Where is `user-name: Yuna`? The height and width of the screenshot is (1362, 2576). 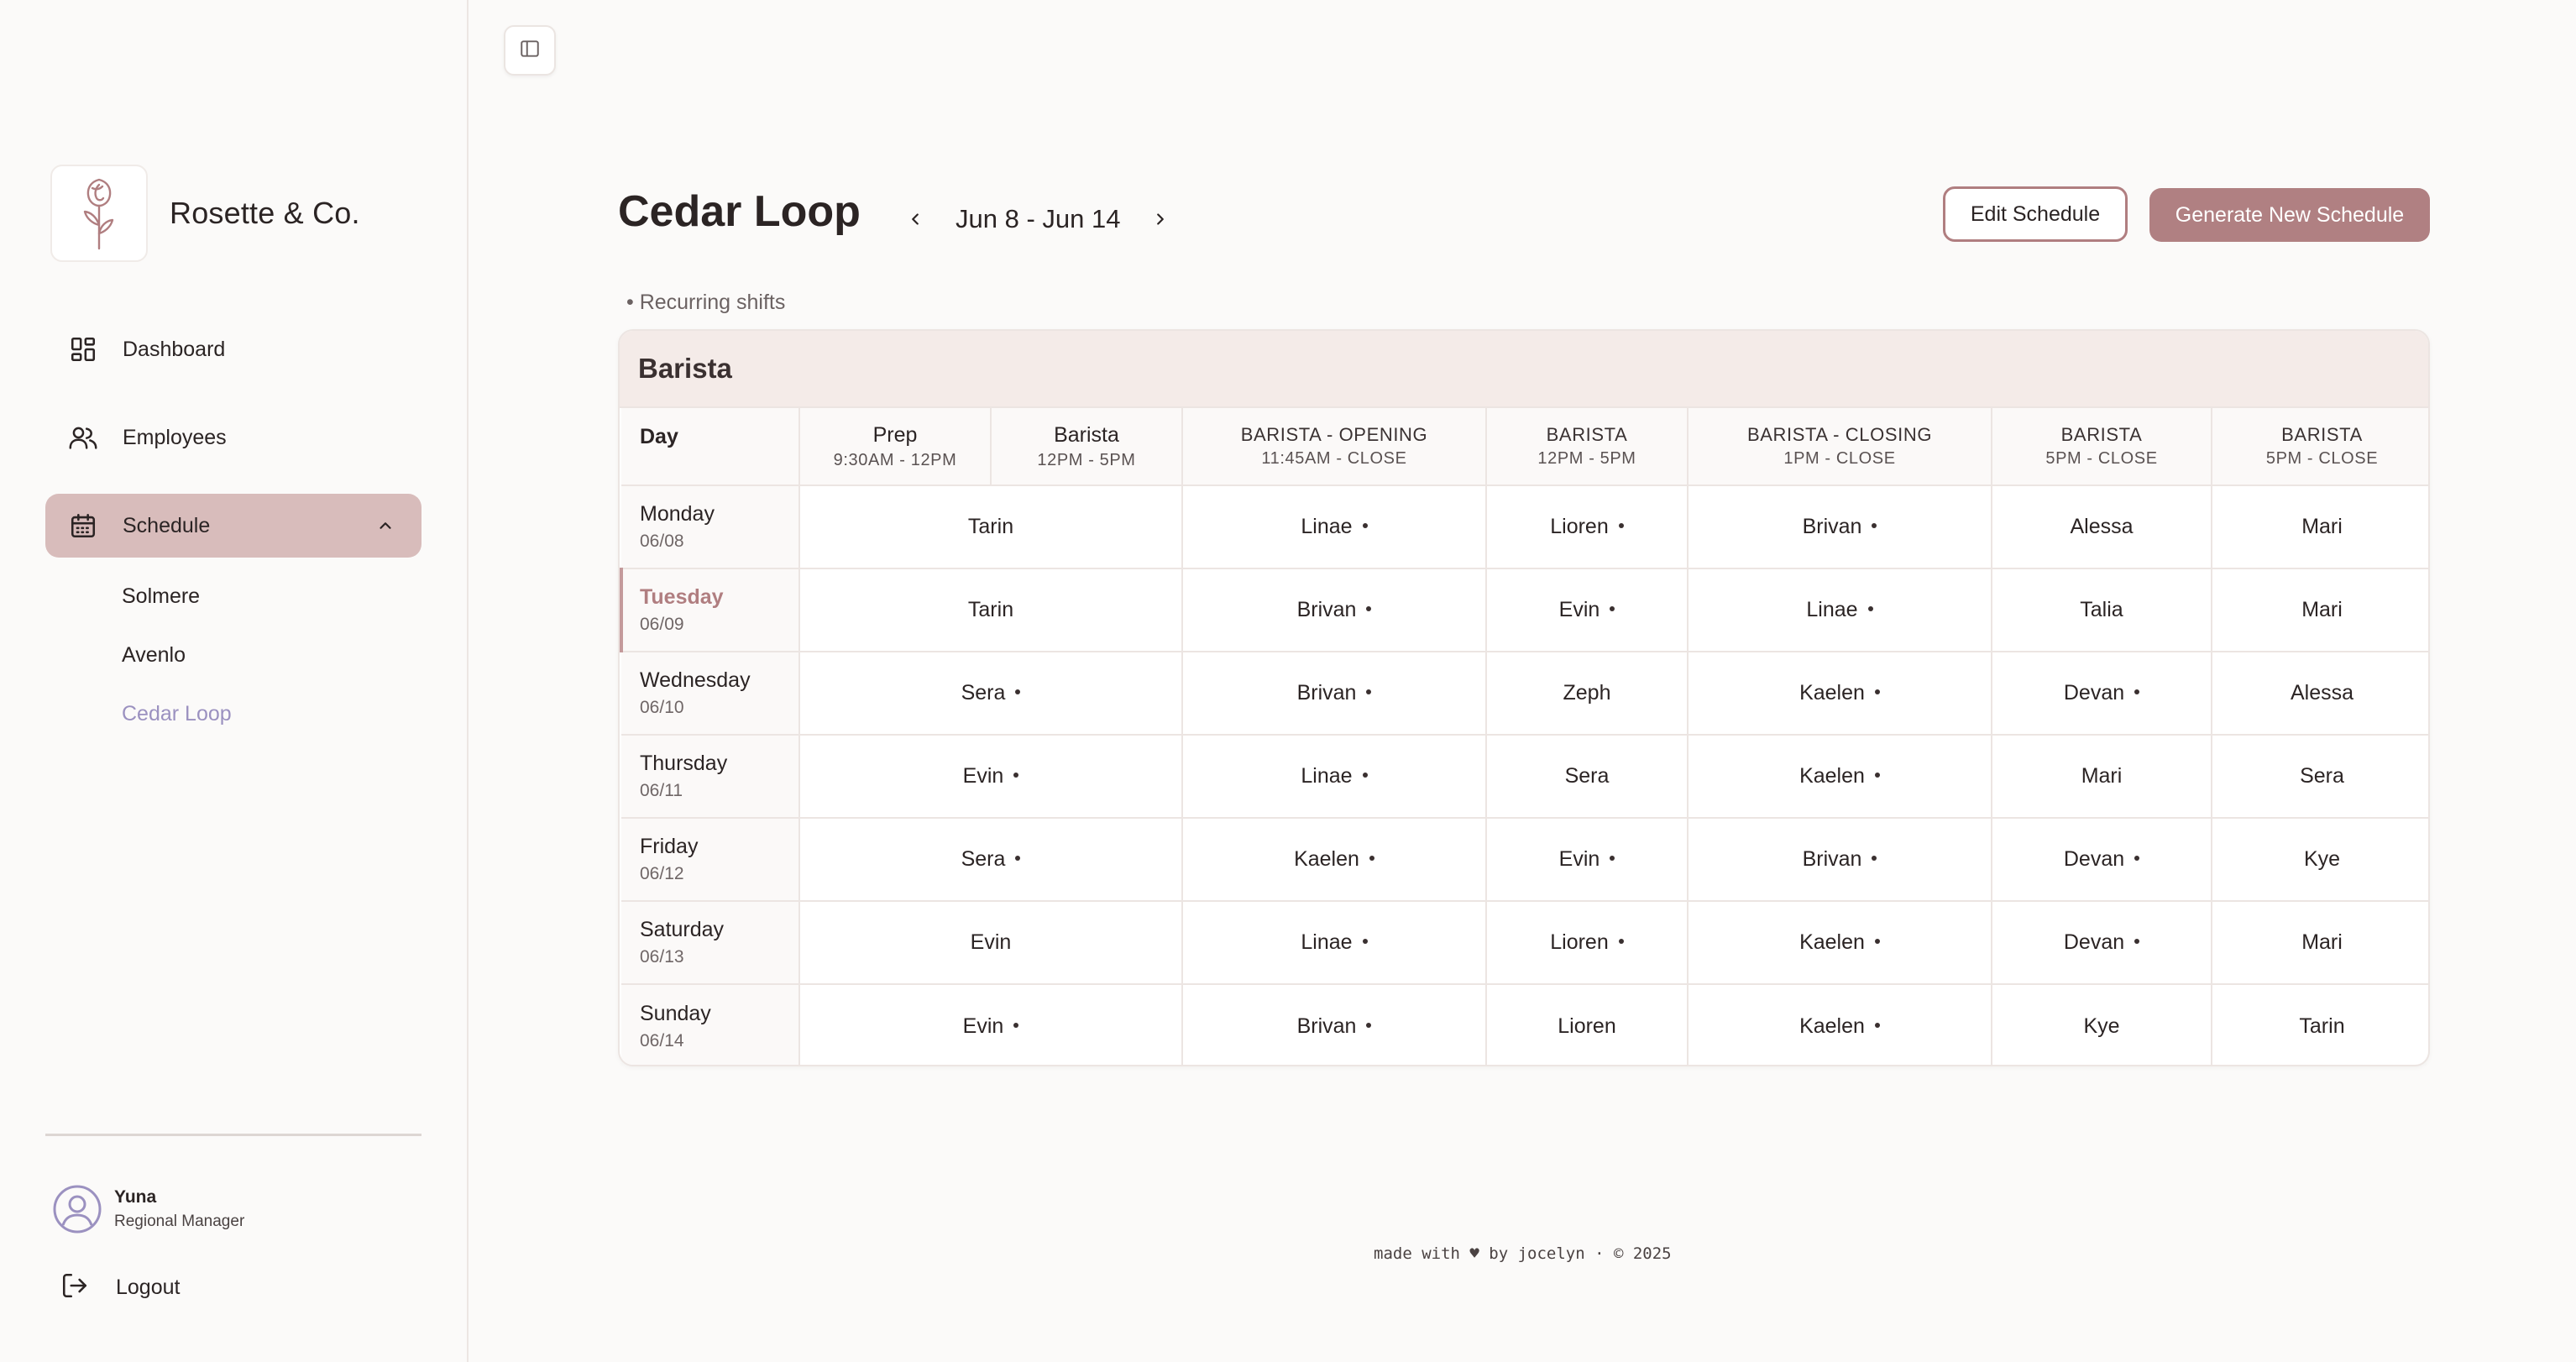 user-name: Yuna is located at coordinates (135, 1197).